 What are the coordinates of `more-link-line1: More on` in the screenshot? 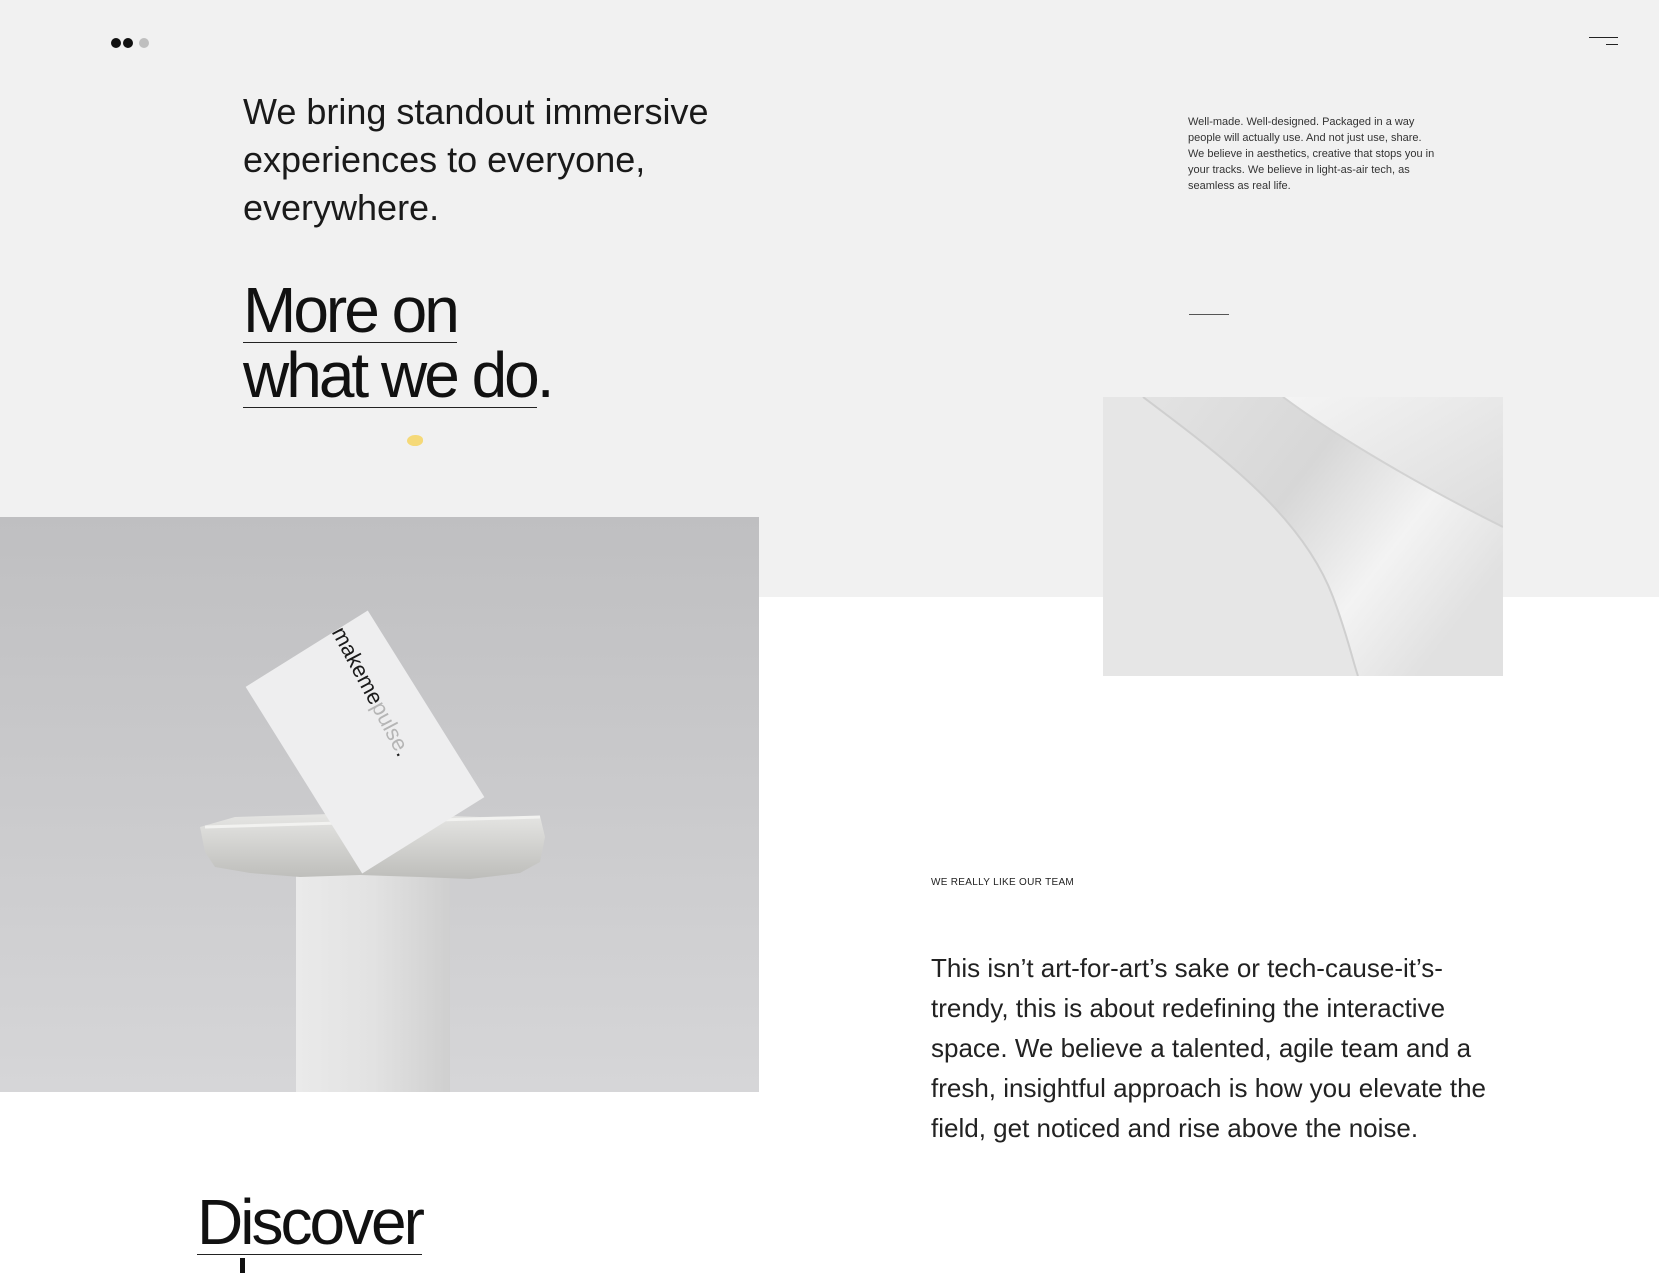 It's located at (351, 310).